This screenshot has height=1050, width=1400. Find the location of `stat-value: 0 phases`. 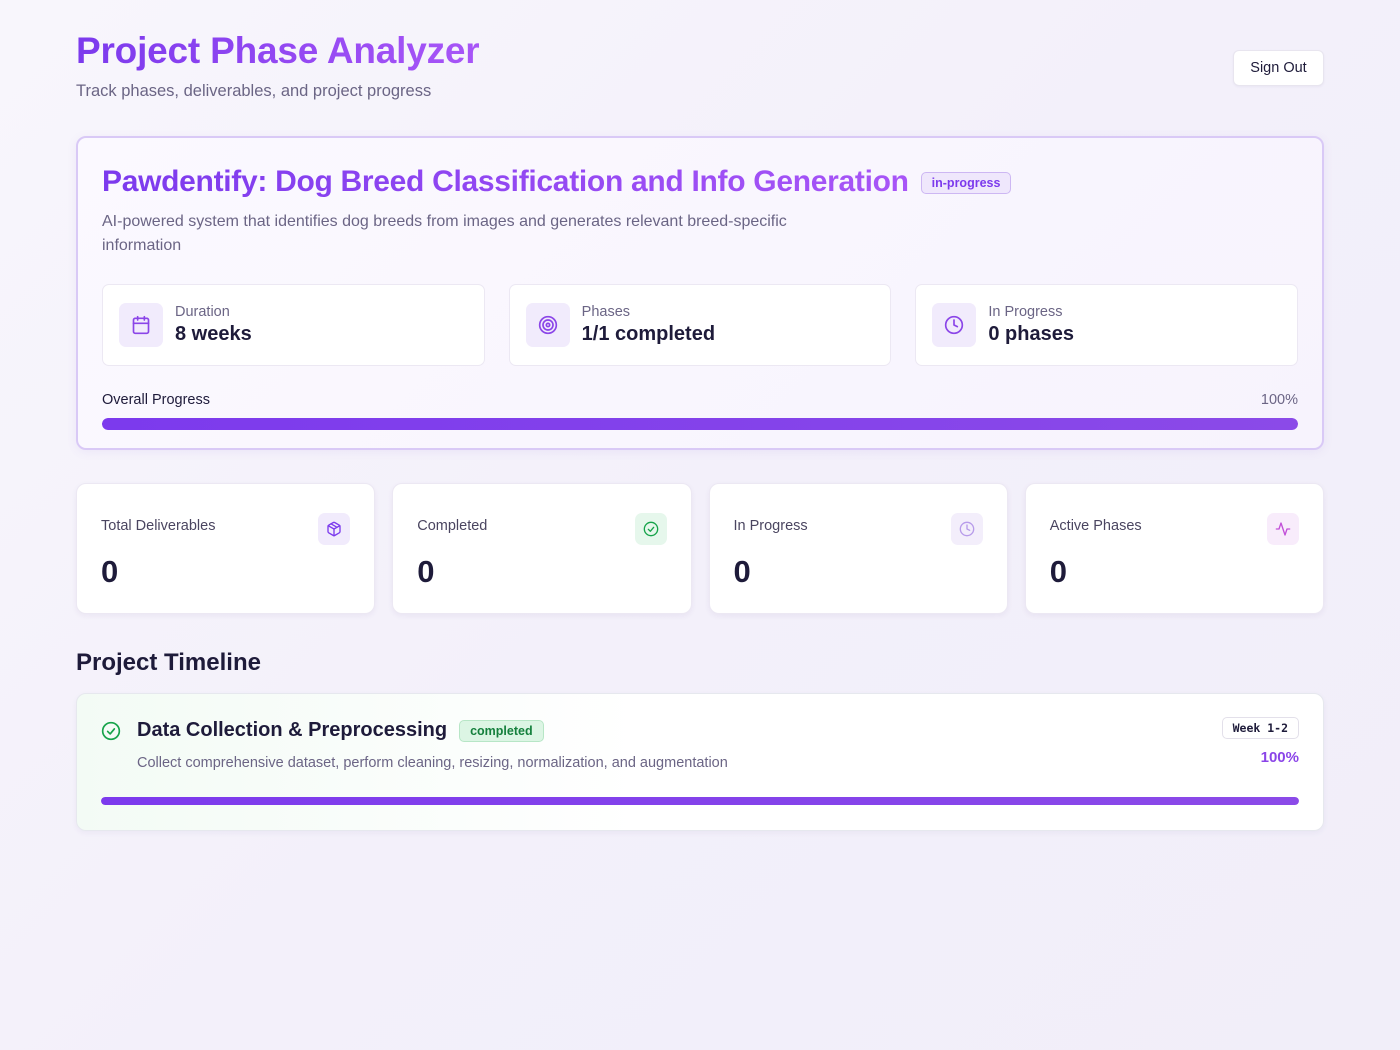

stat-value: 0 phases is located at coordinates (1031, 334).